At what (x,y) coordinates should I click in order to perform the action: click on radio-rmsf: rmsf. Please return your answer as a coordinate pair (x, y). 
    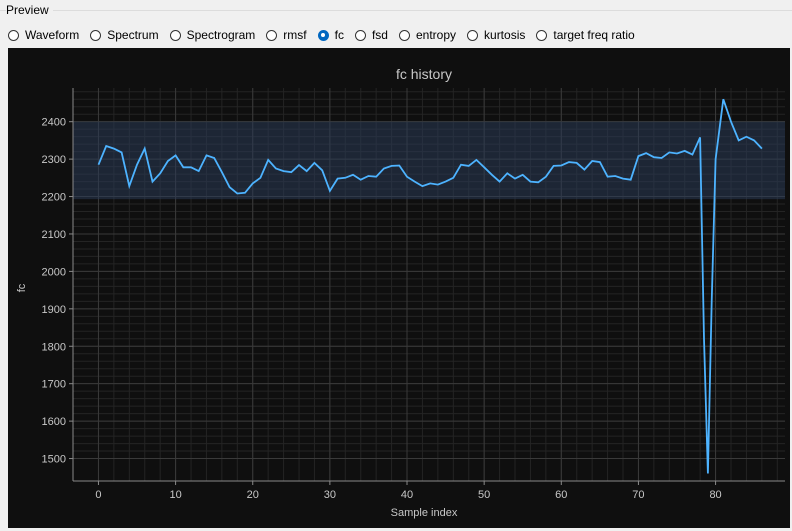
    Looking at the image, I should click on (286, 35).